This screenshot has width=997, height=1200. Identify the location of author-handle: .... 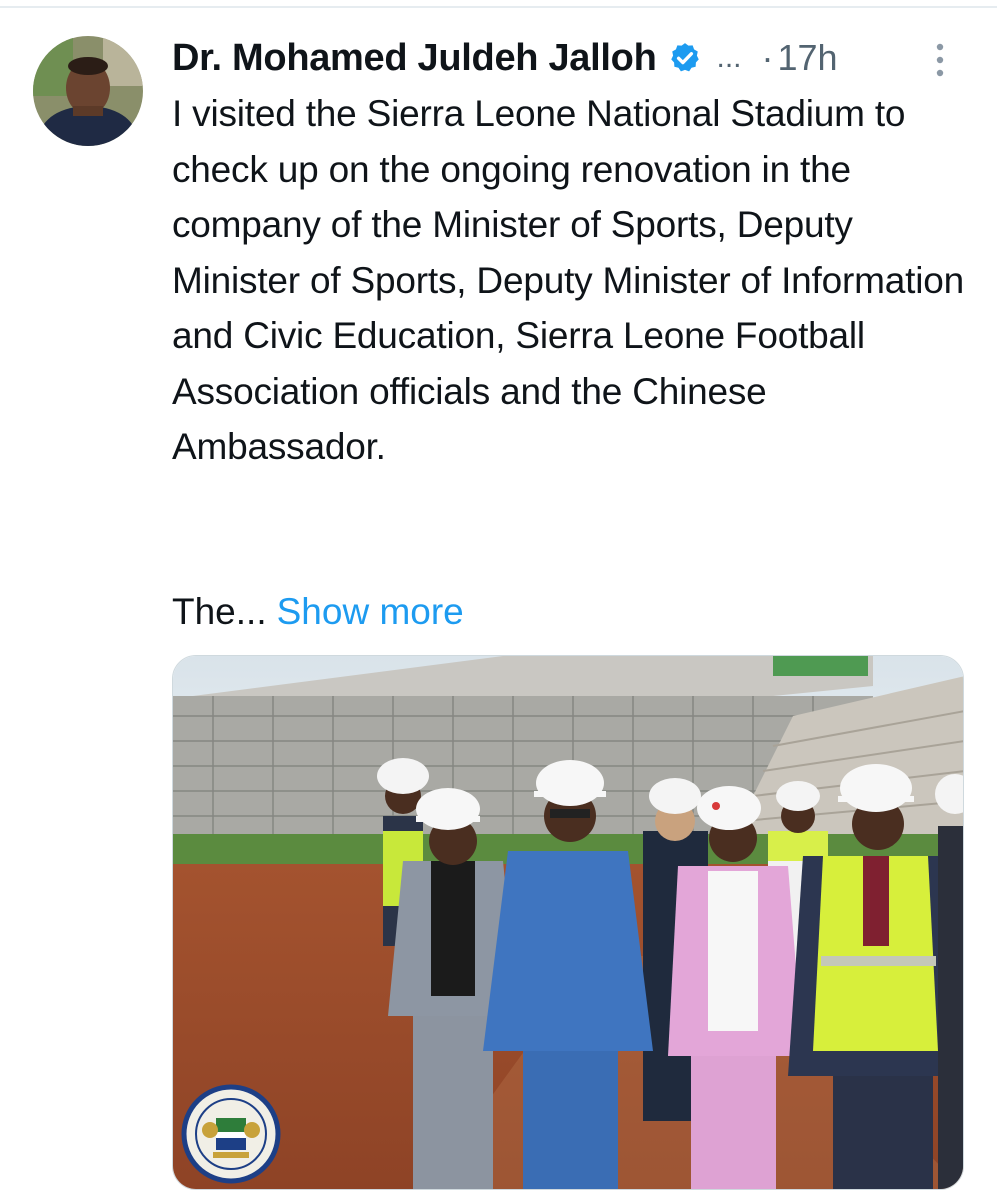
(728, 58).